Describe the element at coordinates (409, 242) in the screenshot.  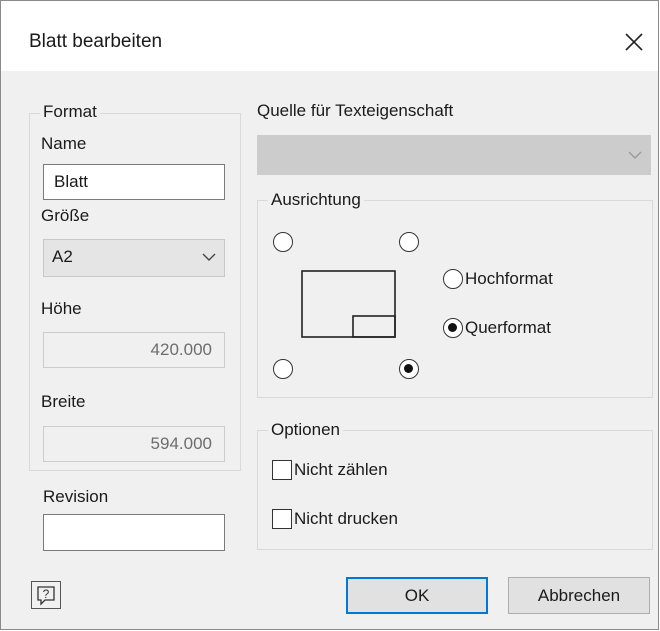
I see `title-block-top-right-radio` at that location.